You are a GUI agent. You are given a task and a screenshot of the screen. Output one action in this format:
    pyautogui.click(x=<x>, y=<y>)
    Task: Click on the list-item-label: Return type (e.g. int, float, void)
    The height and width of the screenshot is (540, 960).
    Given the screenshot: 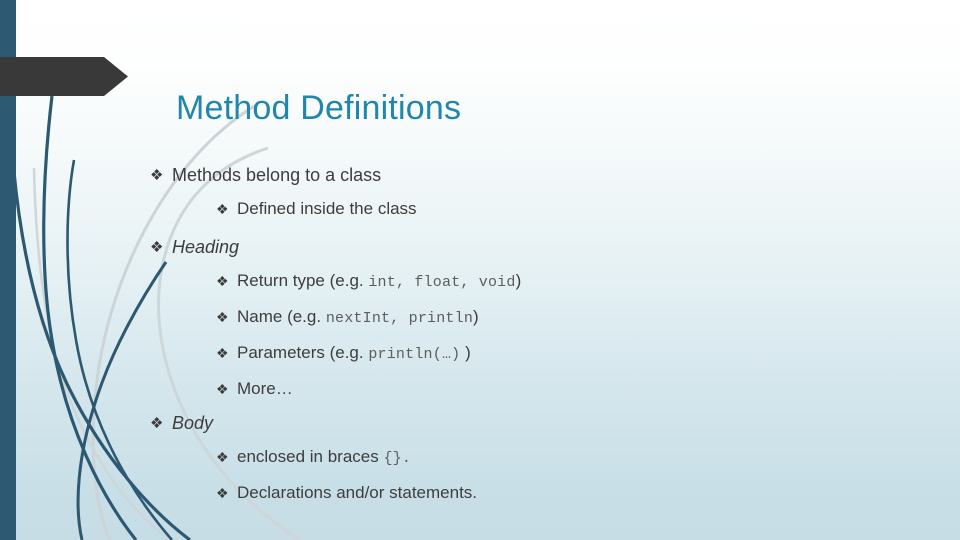 What is the action you would take?
    pyautogui.click(x=379, y=282)
    